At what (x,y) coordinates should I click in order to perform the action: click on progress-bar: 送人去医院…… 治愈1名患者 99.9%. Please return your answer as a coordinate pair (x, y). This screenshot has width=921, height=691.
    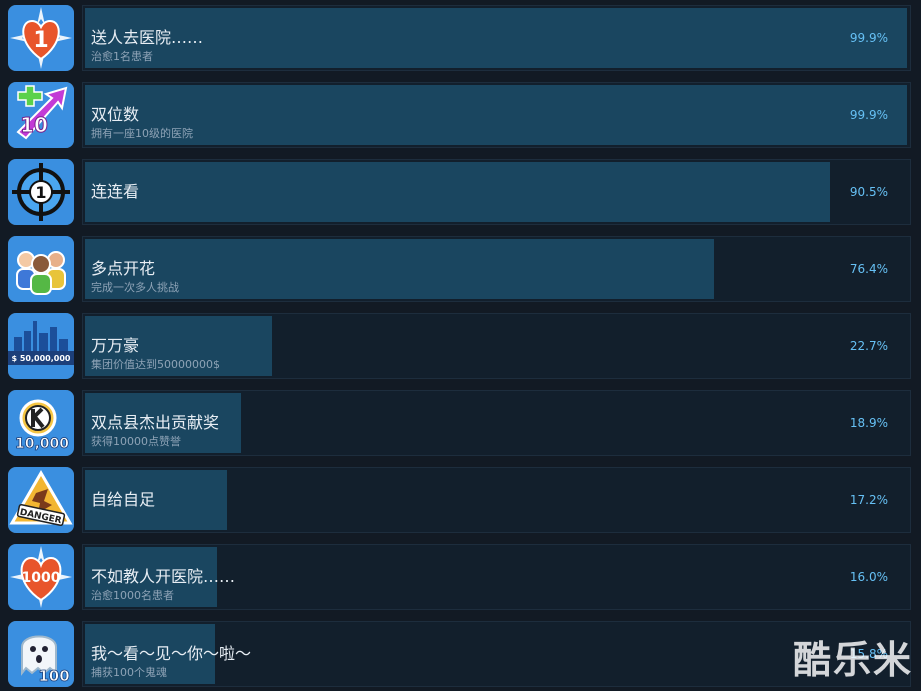
    Looking at the image, I should click on (496, 38).